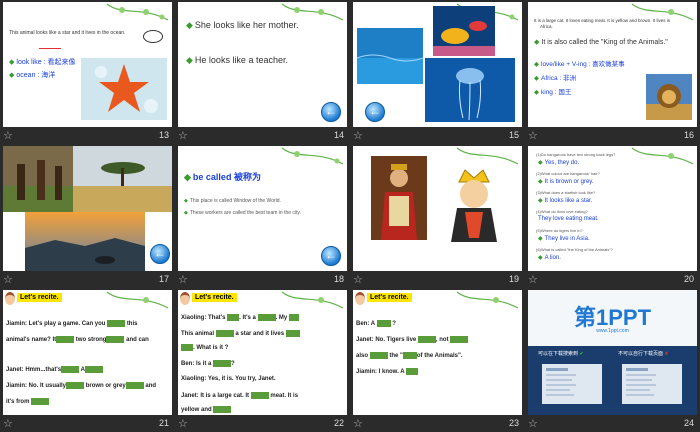 Image resolution: width=700 pixels, height=432 pixels. Describe the element at coordinates (669, 97) in the screenshot. I see `lion-photo` at that location.